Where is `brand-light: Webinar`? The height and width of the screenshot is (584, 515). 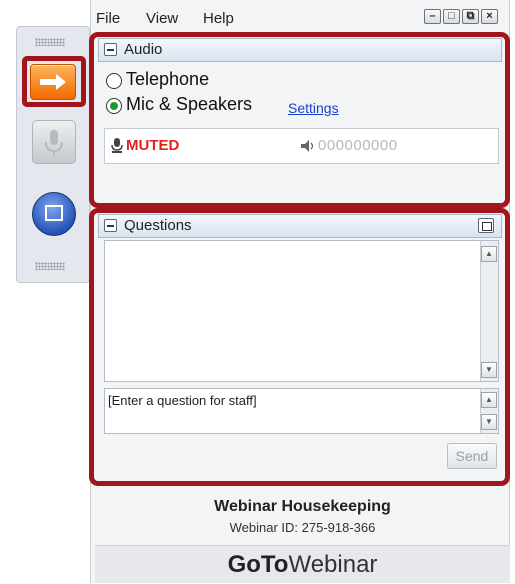 brand-light: Webinar is located at coordinates (333, 564).